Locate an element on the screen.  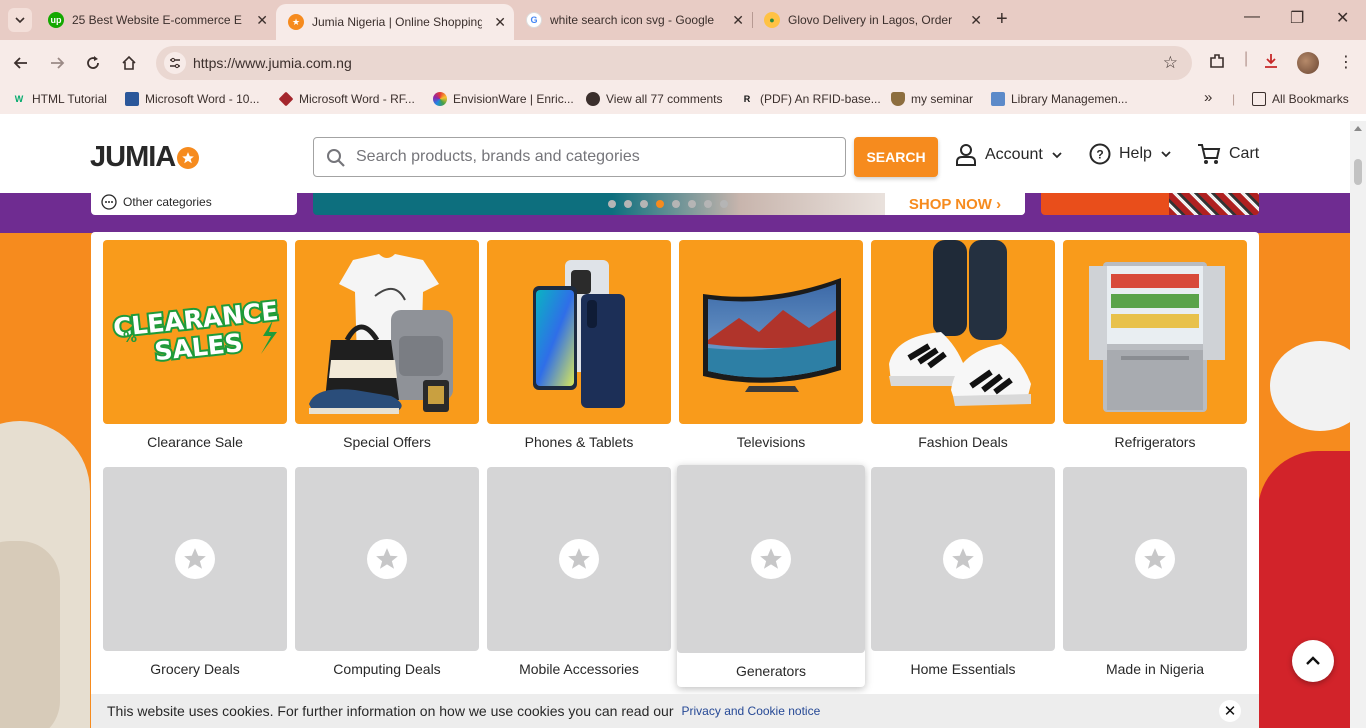
new-tab-button: + is located at coordinates (1002, 19).